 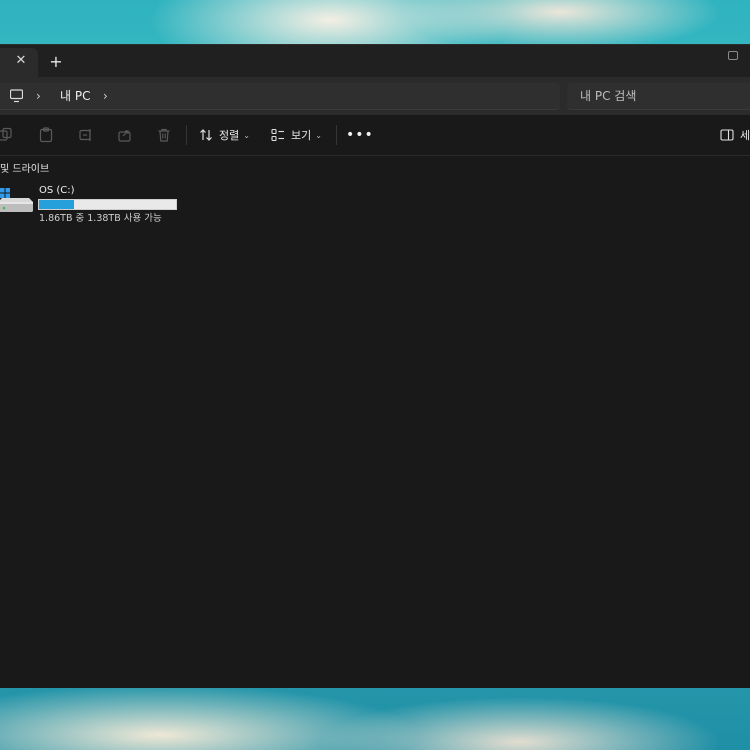 I want to click on drive-item-c: OS (C:) 1.86TB 중 1.38TB 사용 가능, so click(x=95, y=206).